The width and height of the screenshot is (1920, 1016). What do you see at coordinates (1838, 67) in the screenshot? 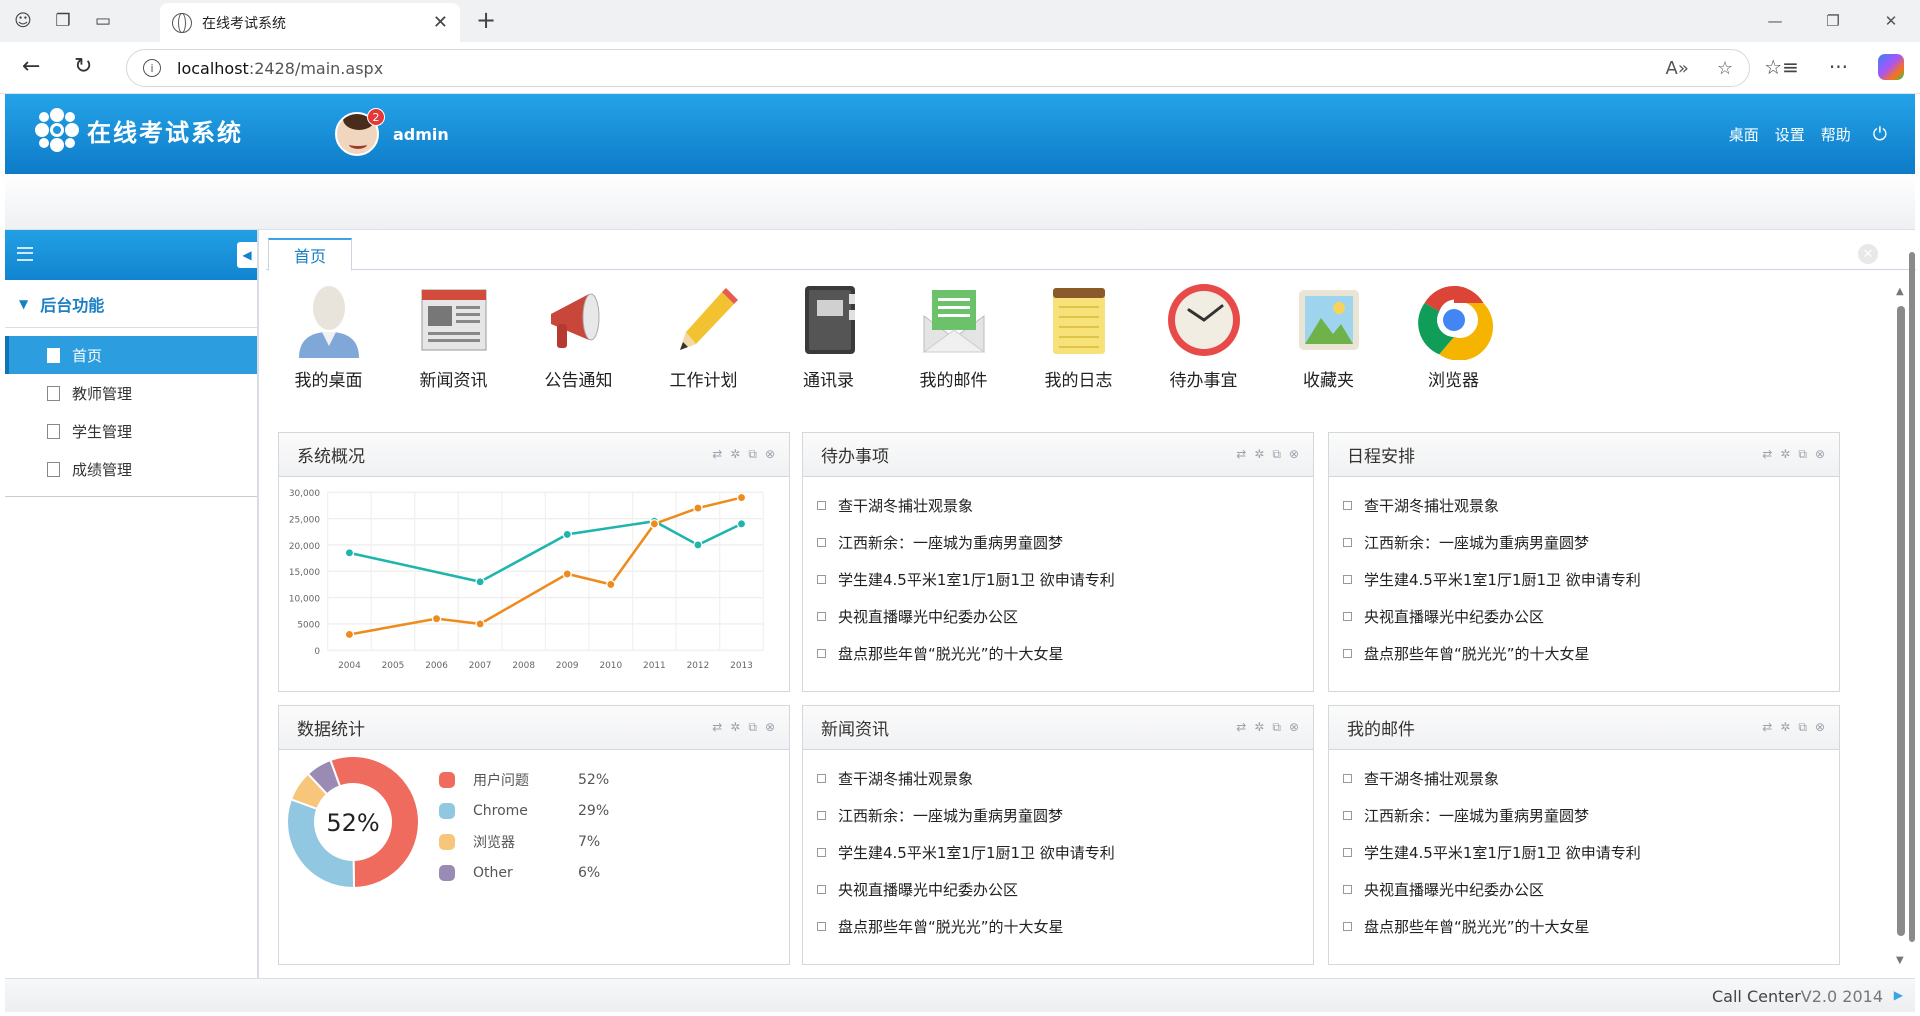
I see `more-icon: ···` at bounding box center [1838, 67].